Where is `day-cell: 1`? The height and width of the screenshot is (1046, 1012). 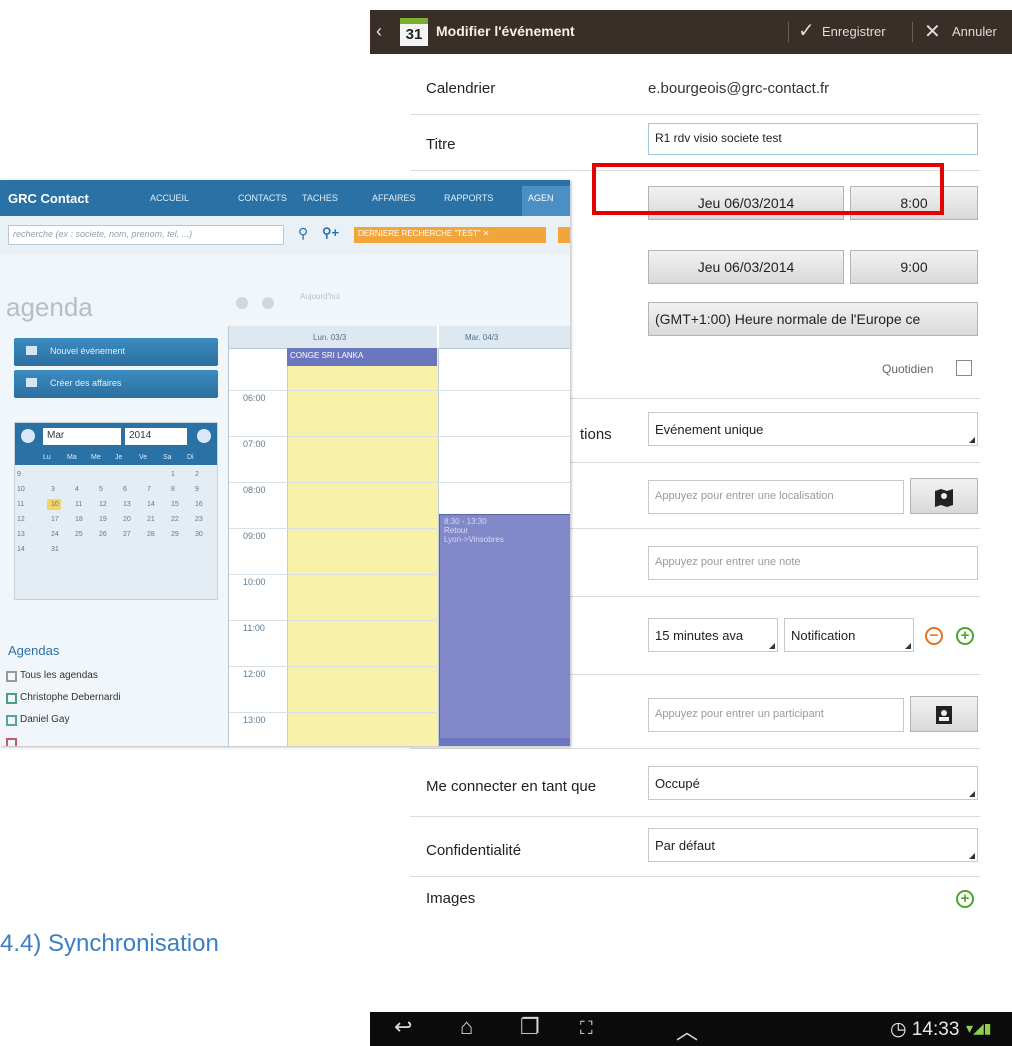
day-cell: 1 is located at coordinates (173, 474).